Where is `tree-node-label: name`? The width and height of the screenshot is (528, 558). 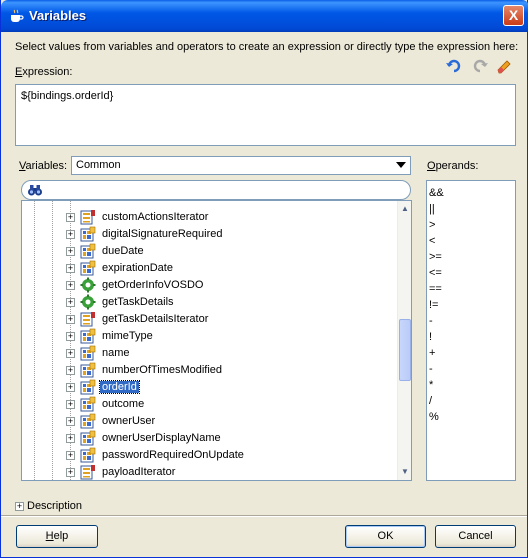 tree-node-label: name is located at coordinates (116, 353).